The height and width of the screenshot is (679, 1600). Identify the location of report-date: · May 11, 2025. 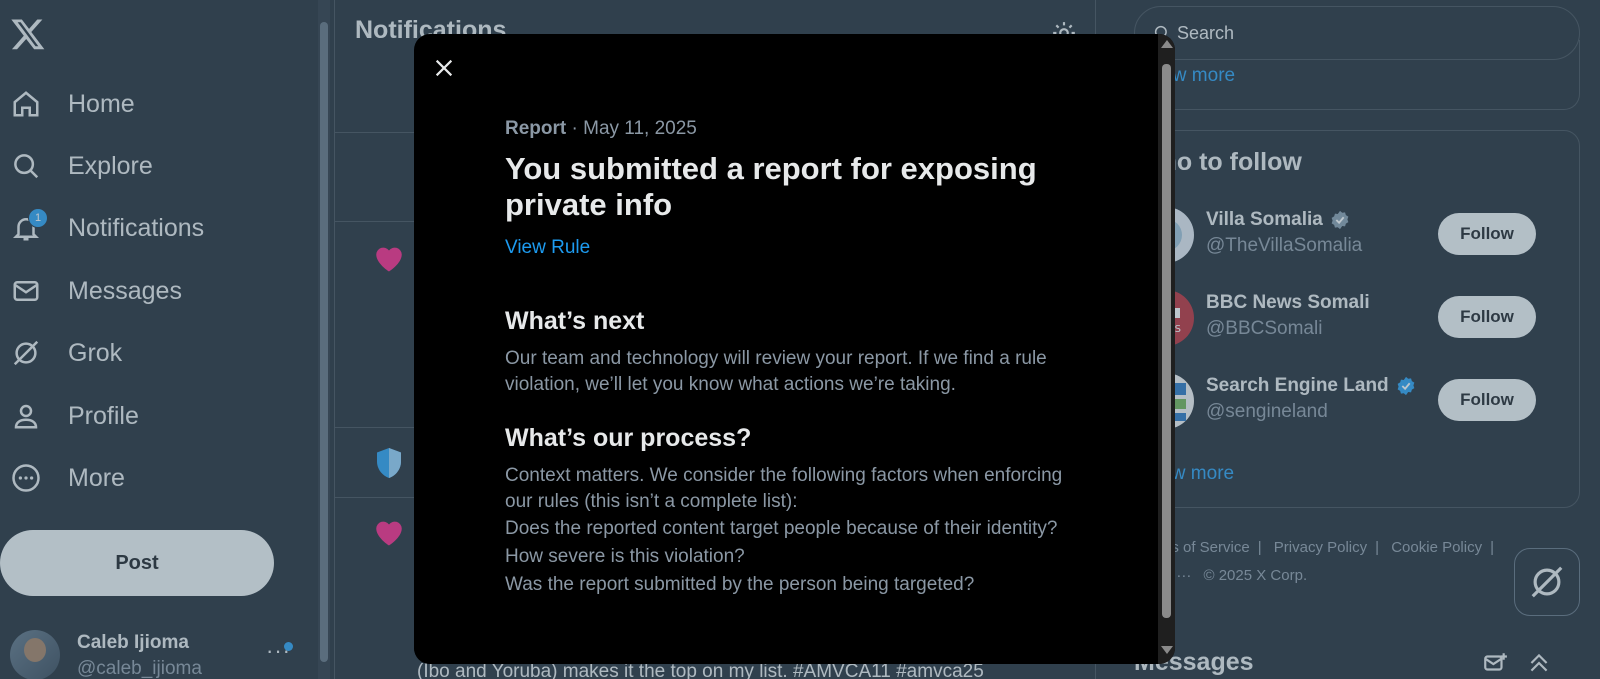
(634, 128).